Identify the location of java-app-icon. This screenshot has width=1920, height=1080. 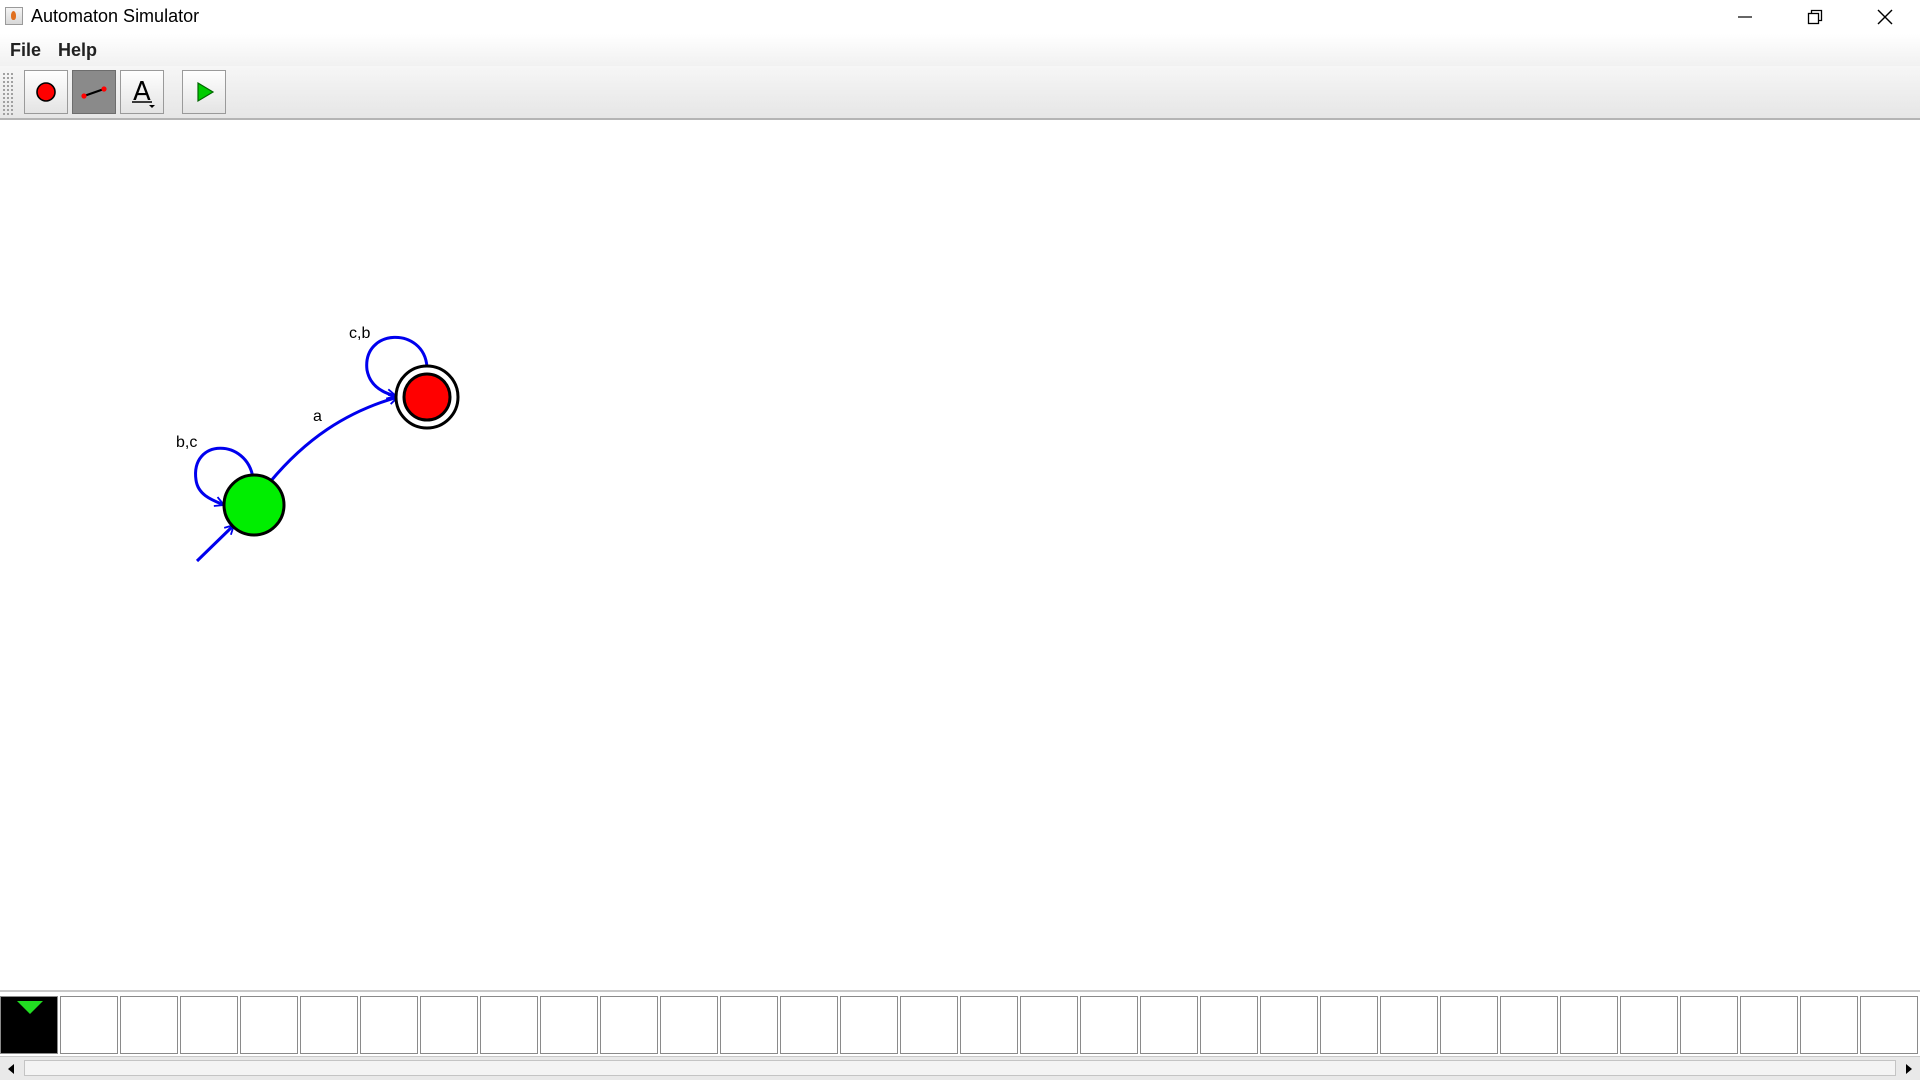
(14, 16).